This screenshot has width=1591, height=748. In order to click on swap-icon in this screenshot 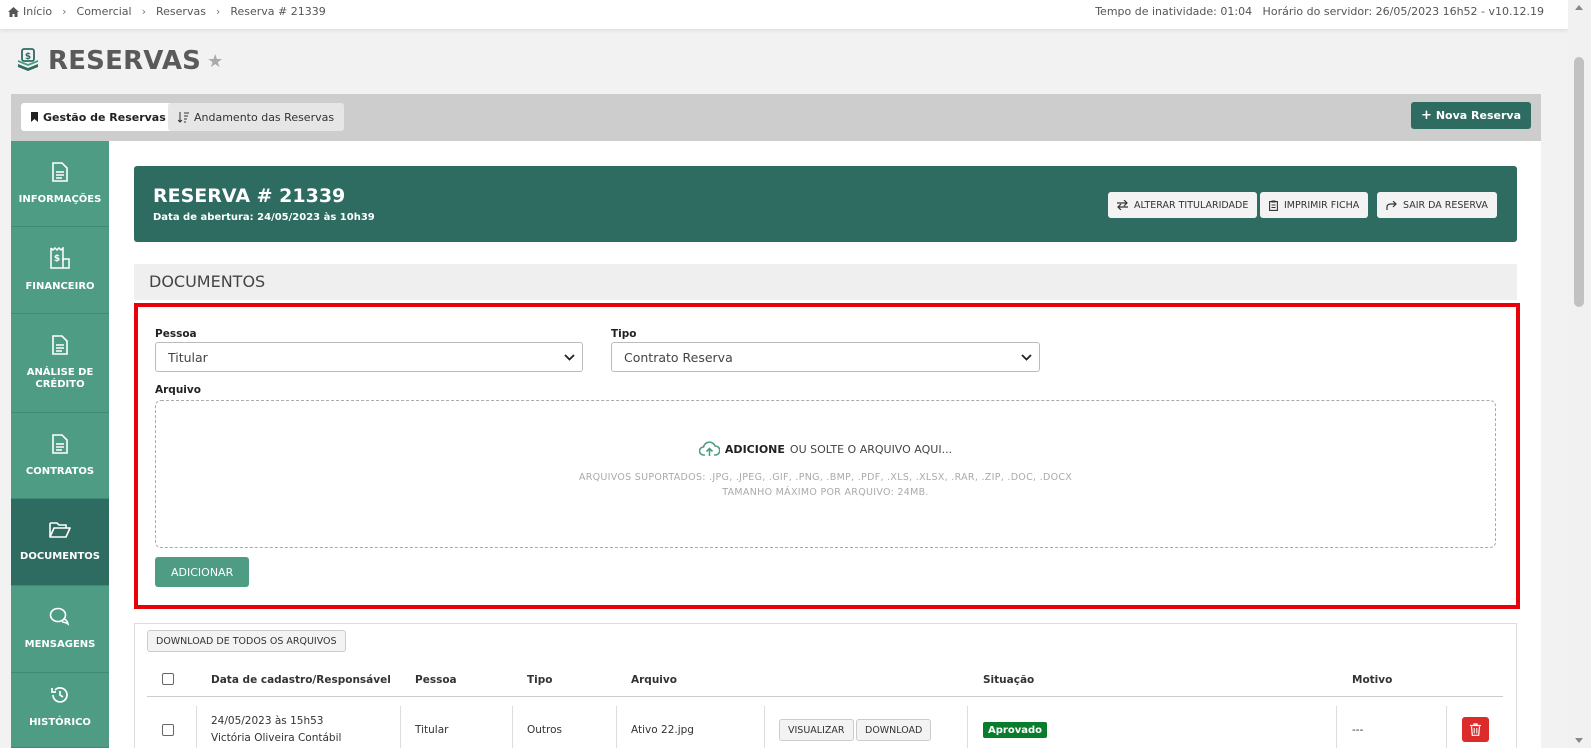, I will do `click(1122, 205)`.